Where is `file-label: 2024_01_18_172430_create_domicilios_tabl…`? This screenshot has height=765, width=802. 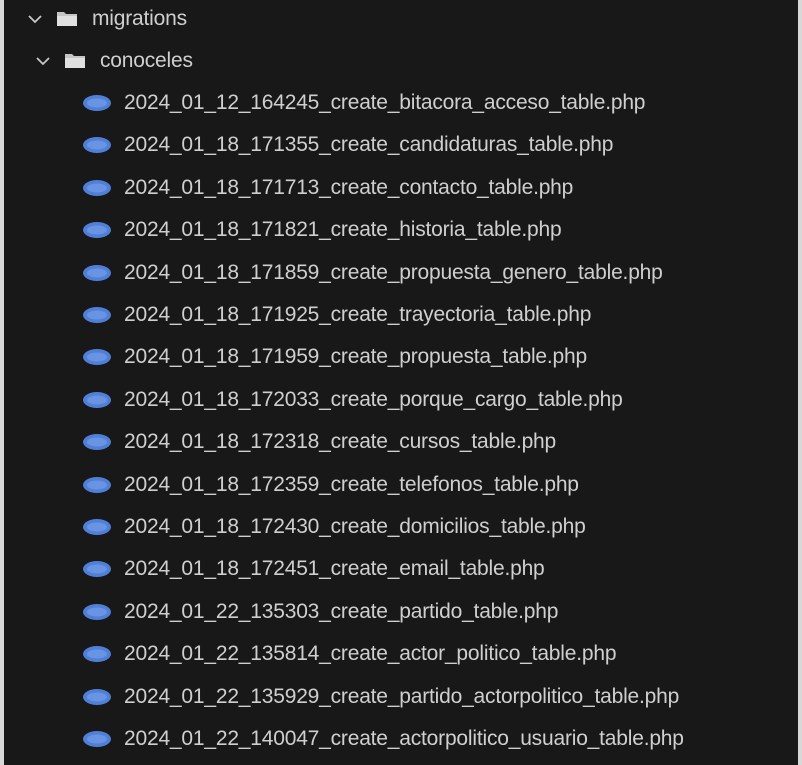
file-label: 2024_01_18_172430_create_domicilios_tabl… is located at coordinates (355, 526).